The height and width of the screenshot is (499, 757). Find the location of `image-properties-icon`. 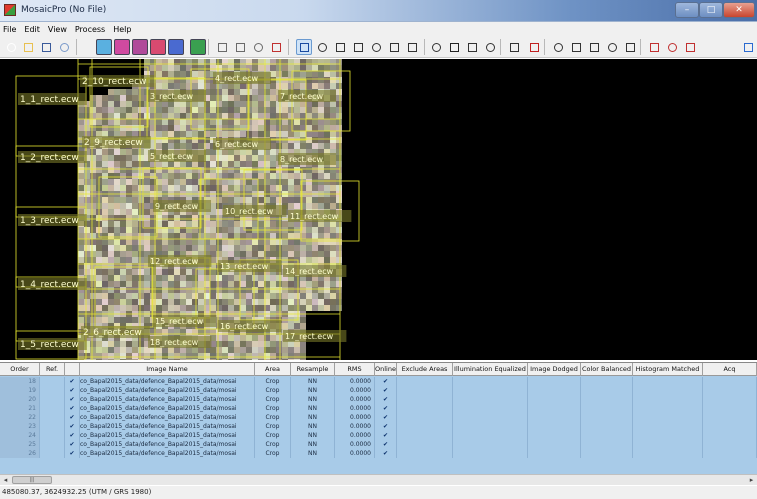

image-properties-icon is located at coordinates (436, 47).